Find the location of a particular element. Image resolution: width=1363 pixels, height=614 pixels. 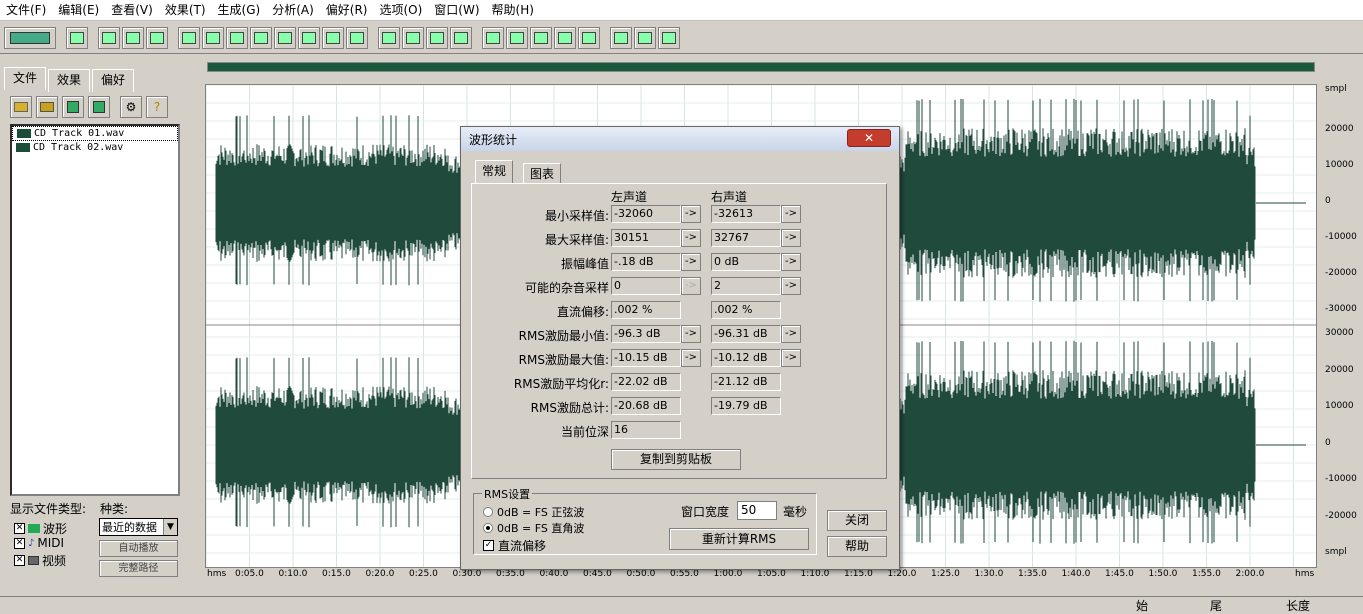

type-midi-row: ✕ ♪ MIDI is located at coordinates (39, 543).